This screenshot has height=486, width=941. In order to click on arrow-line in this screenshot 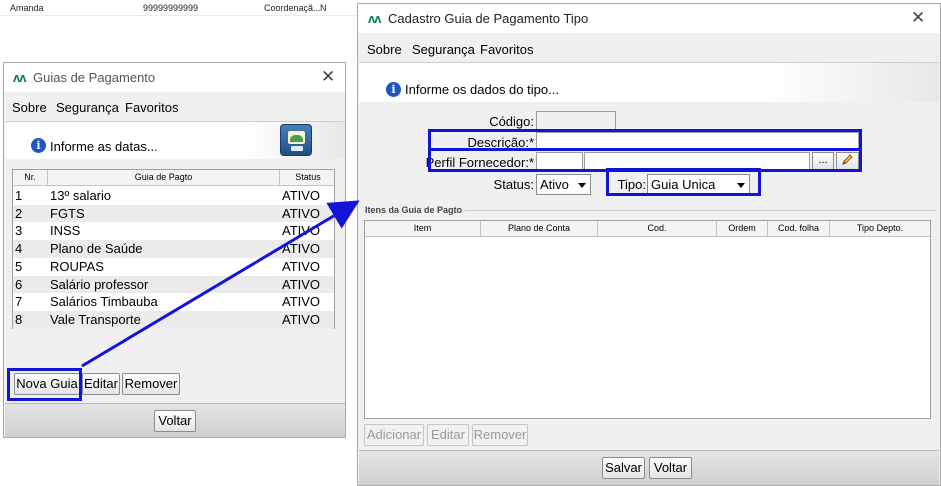, I will do `click(220, 284)`.